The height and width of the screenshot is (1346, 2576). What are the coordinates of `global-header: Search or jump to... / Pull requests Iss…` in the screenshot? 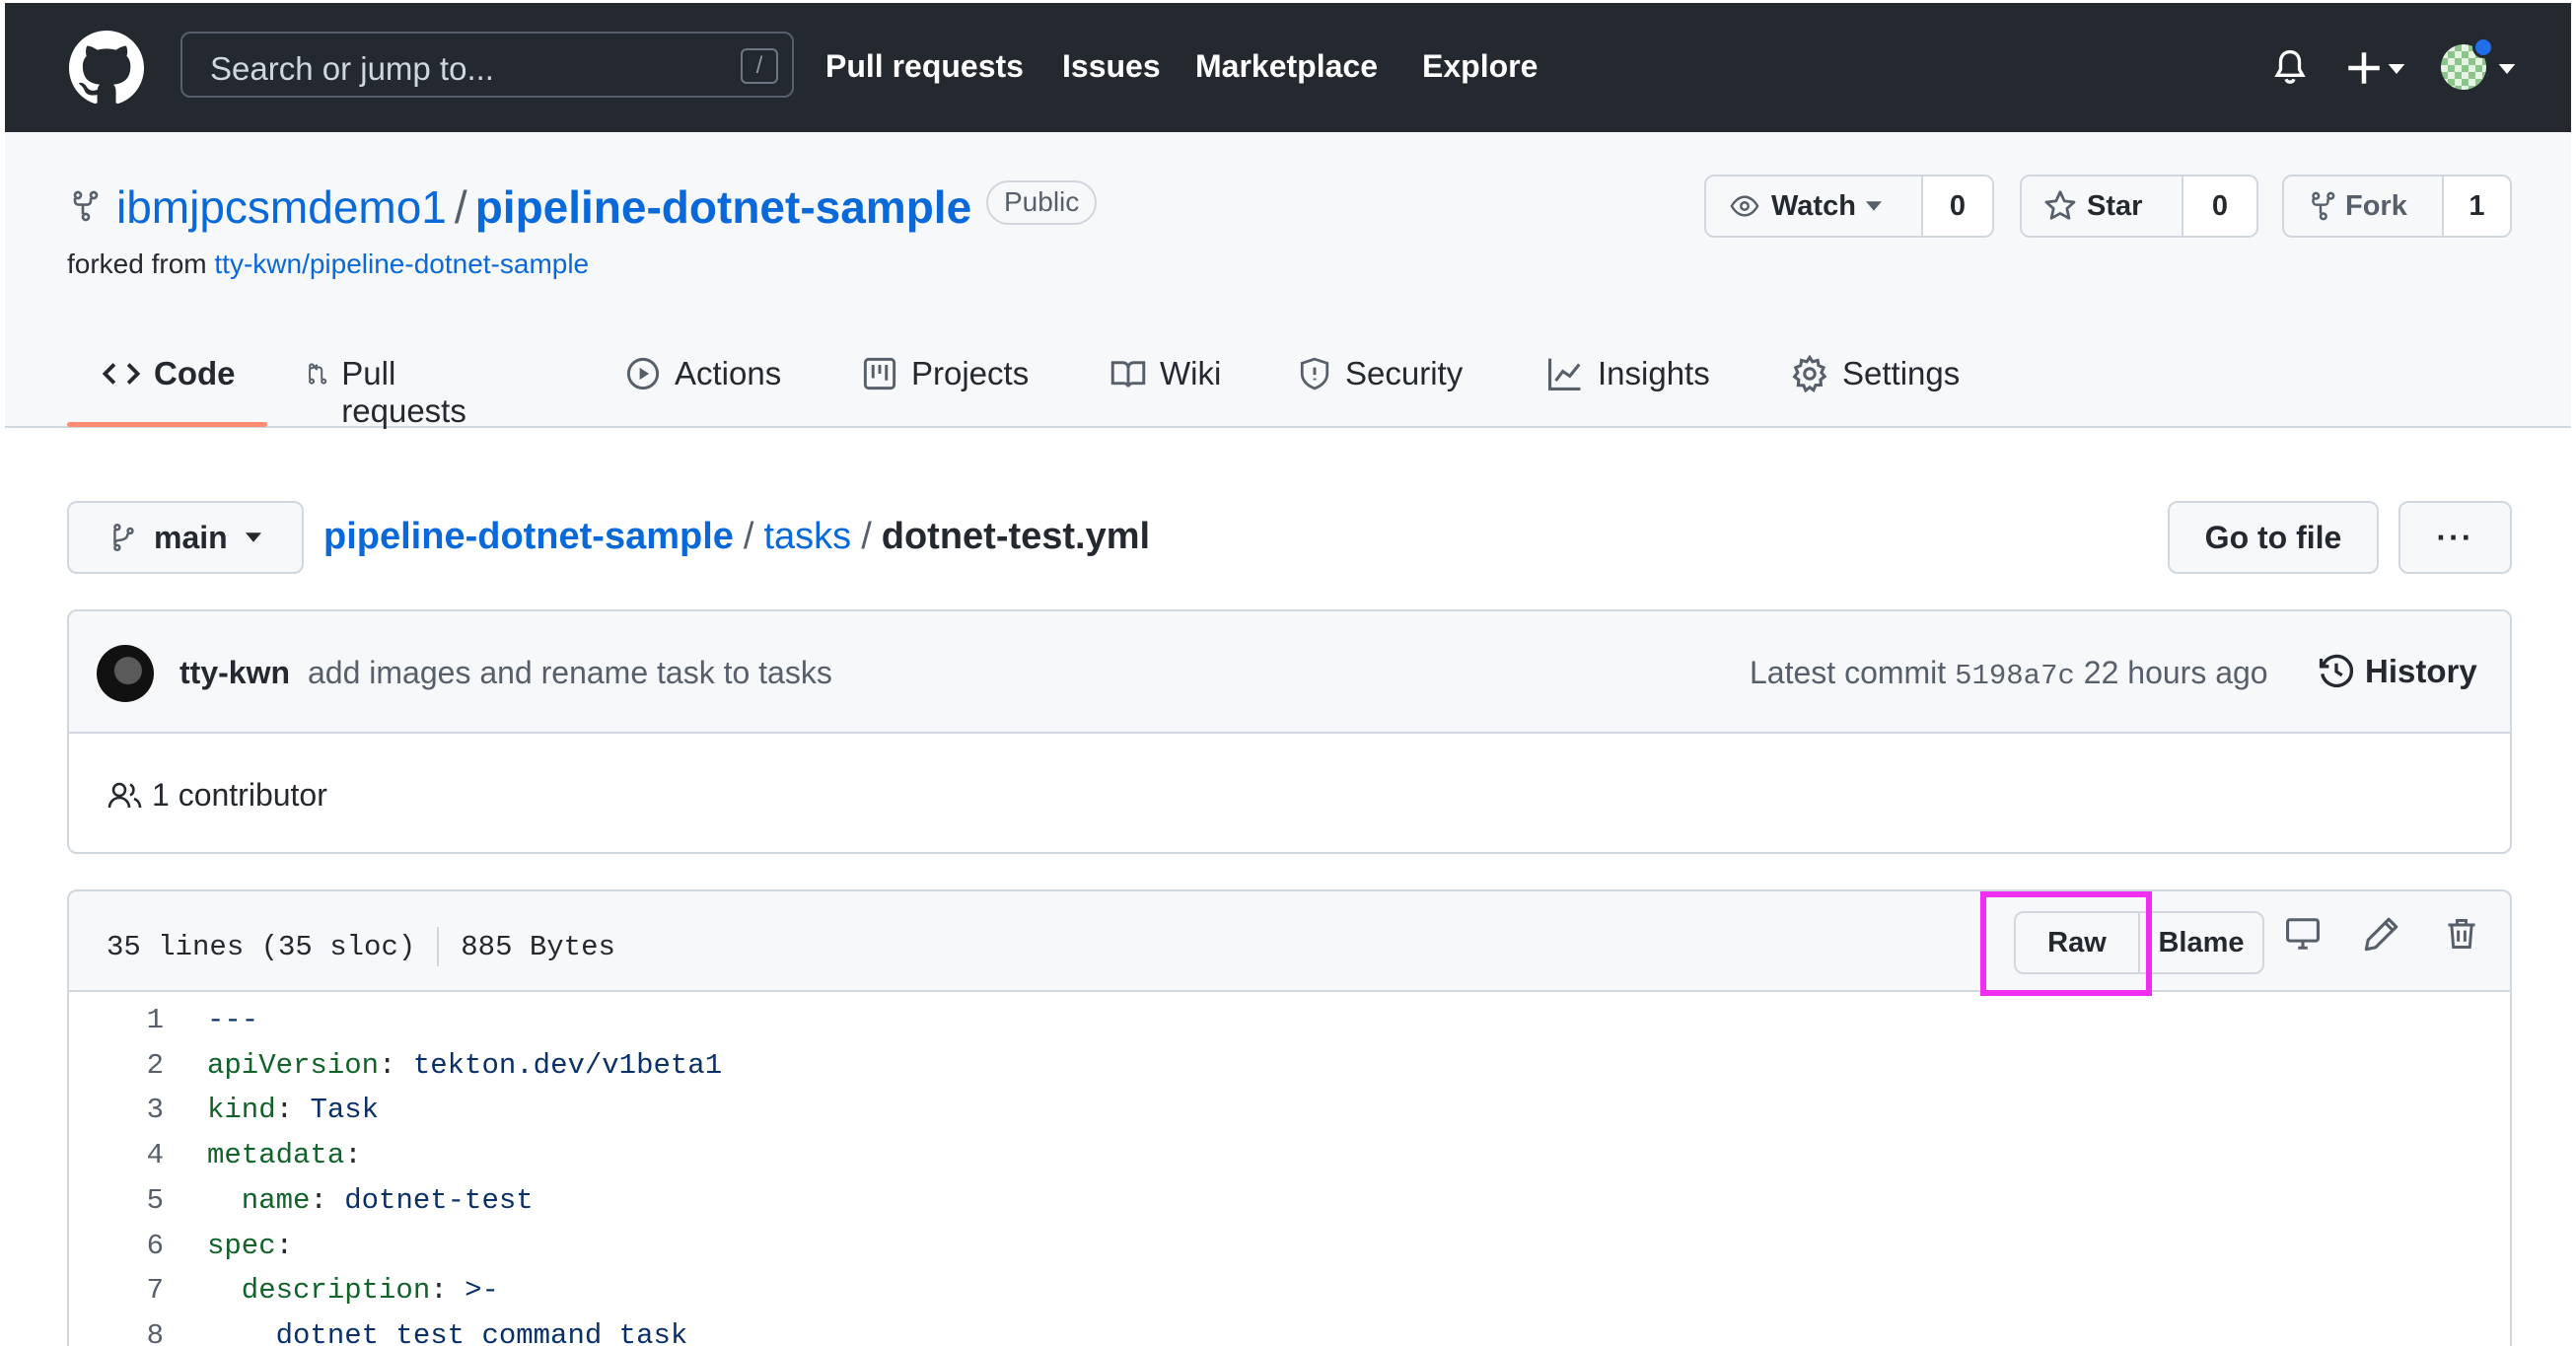 It's located at (1288, 67).